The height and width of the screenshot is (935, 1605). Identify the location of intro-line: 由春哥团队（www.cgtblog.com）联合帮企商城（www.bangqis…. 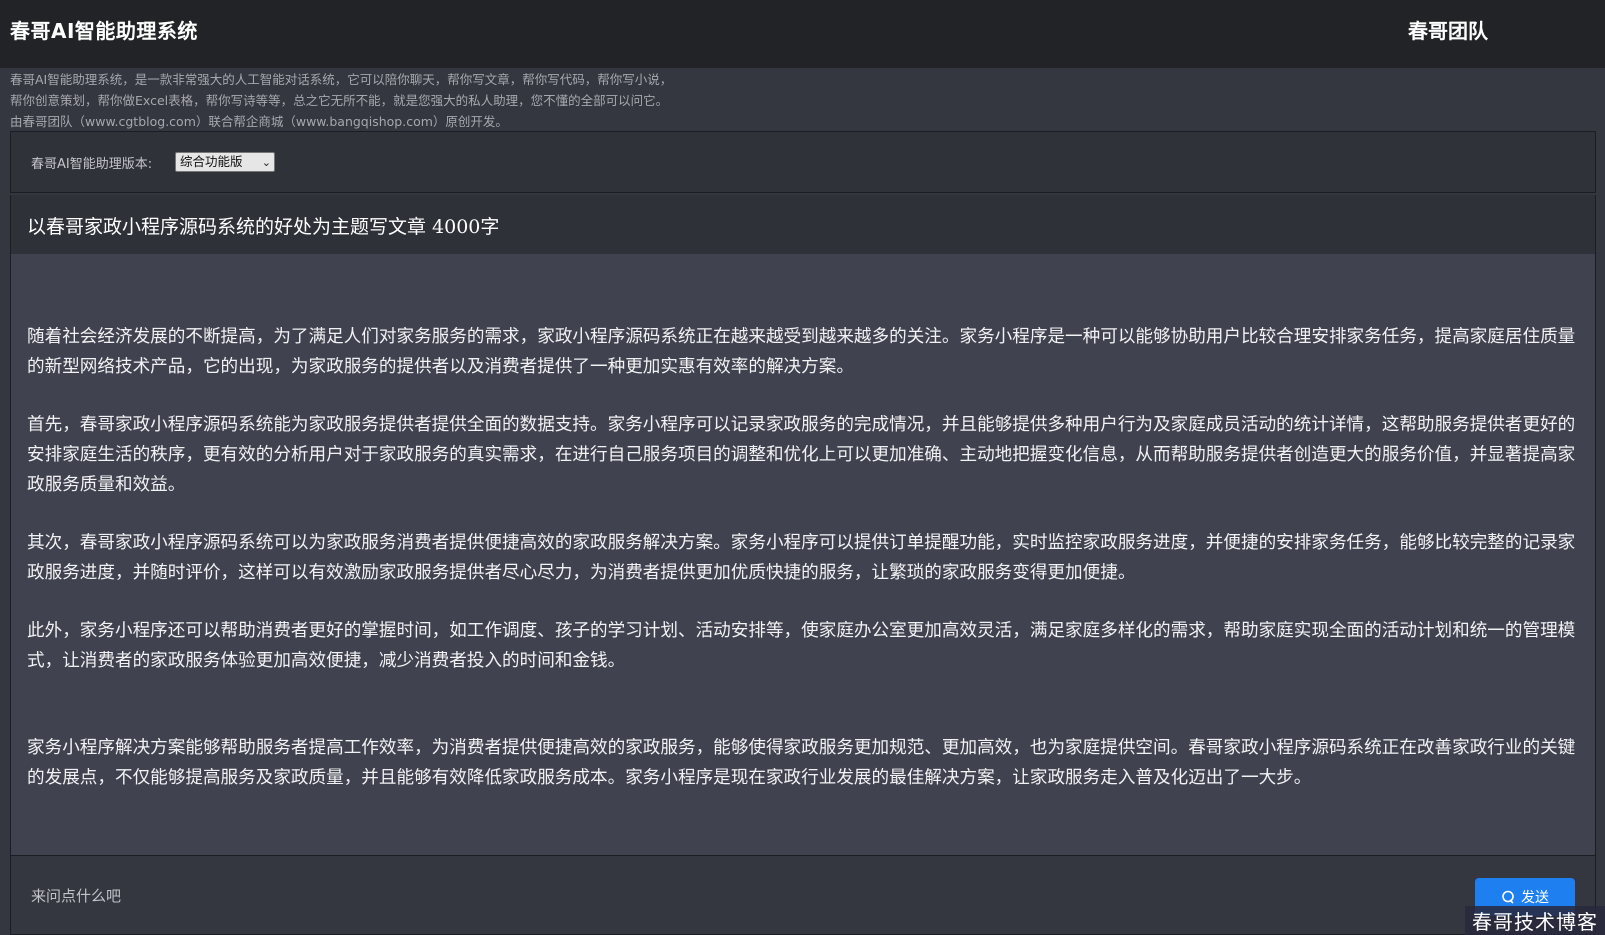
(259, 121).